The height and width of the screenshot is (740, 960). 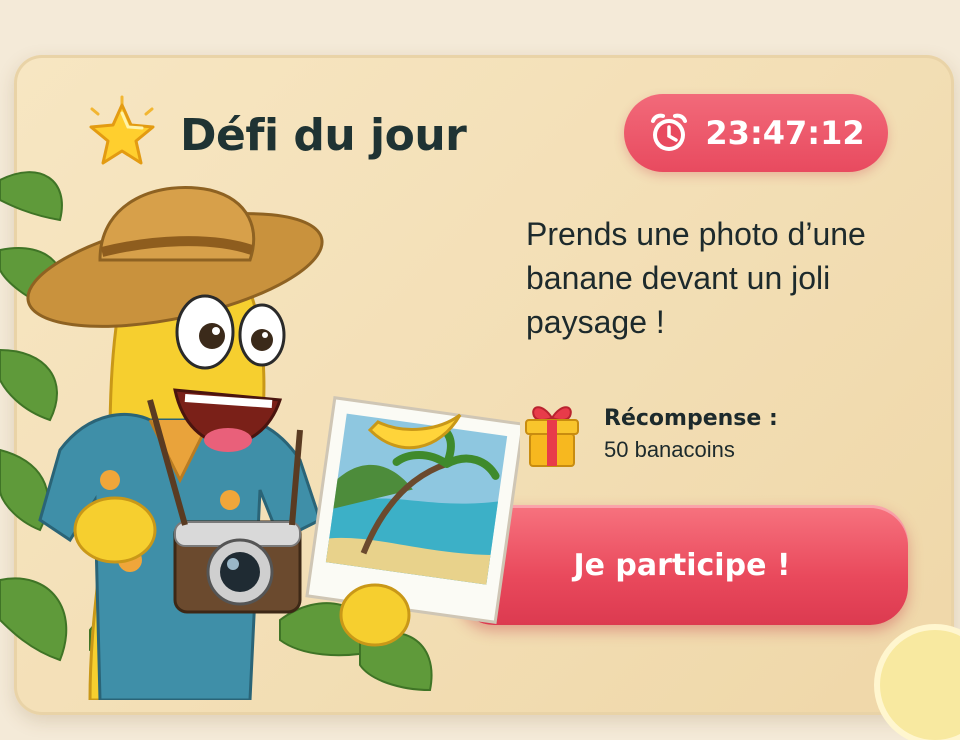 What do you see at coordinates (669, 449) in the screenshot?
I see `reward-value: 50 banacoins` at bounding box center [669, 449].